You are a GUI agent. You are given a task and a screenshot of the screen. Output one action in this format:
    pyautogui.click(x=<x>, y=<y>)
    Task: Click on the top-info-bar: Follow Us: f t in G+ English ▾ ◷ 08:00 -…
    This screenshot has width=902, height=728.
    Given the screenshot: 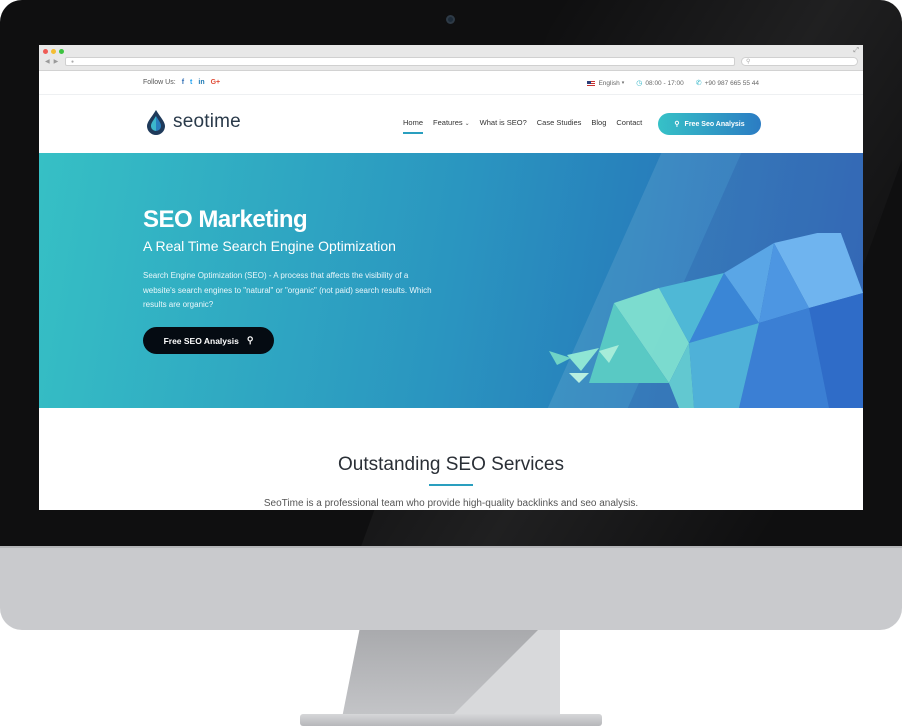 What is the action you would take?
    pyautogui.click(x=451, y=83)
    